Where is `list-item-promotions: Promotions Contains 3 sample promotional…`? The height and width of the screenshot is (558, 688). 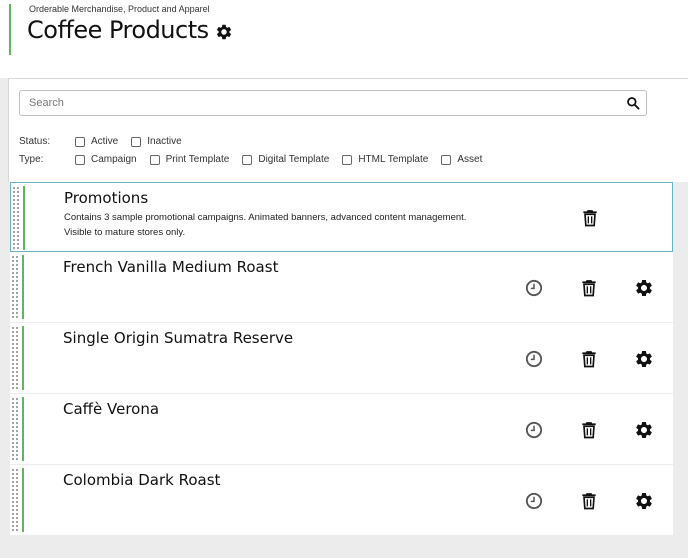 list-item-promotions: Promotions Contains 3 sample promotional… is located at coordinates (341, 217).